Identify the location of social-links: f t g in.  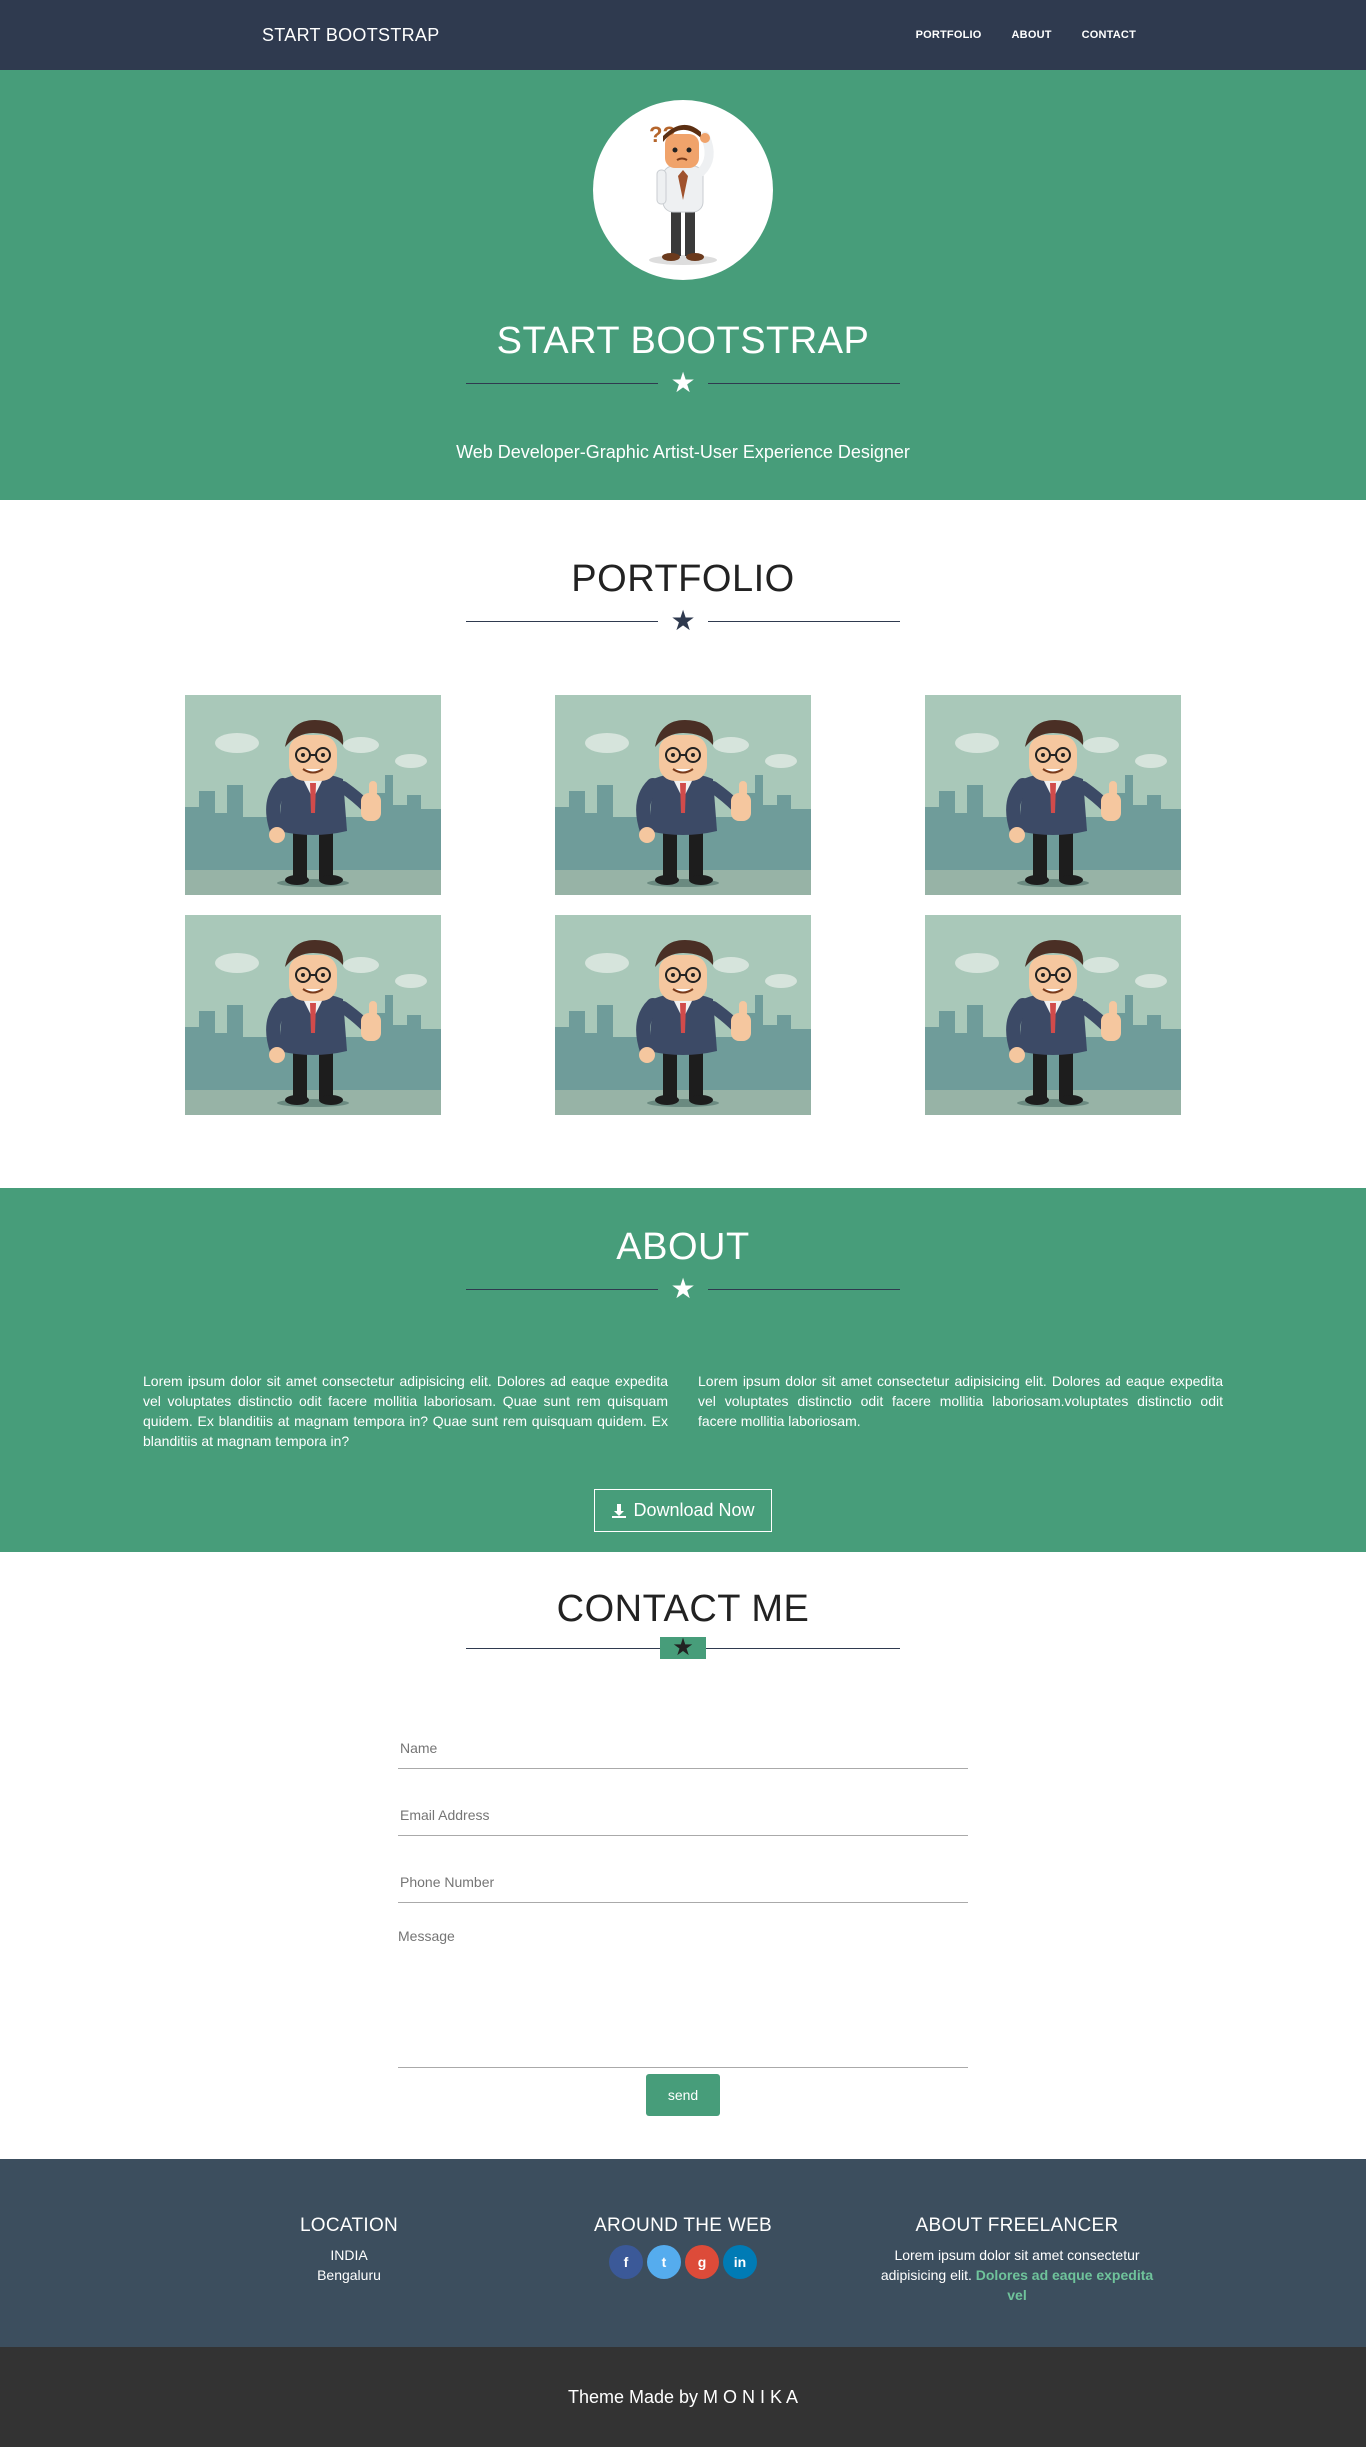
(683, 2262).